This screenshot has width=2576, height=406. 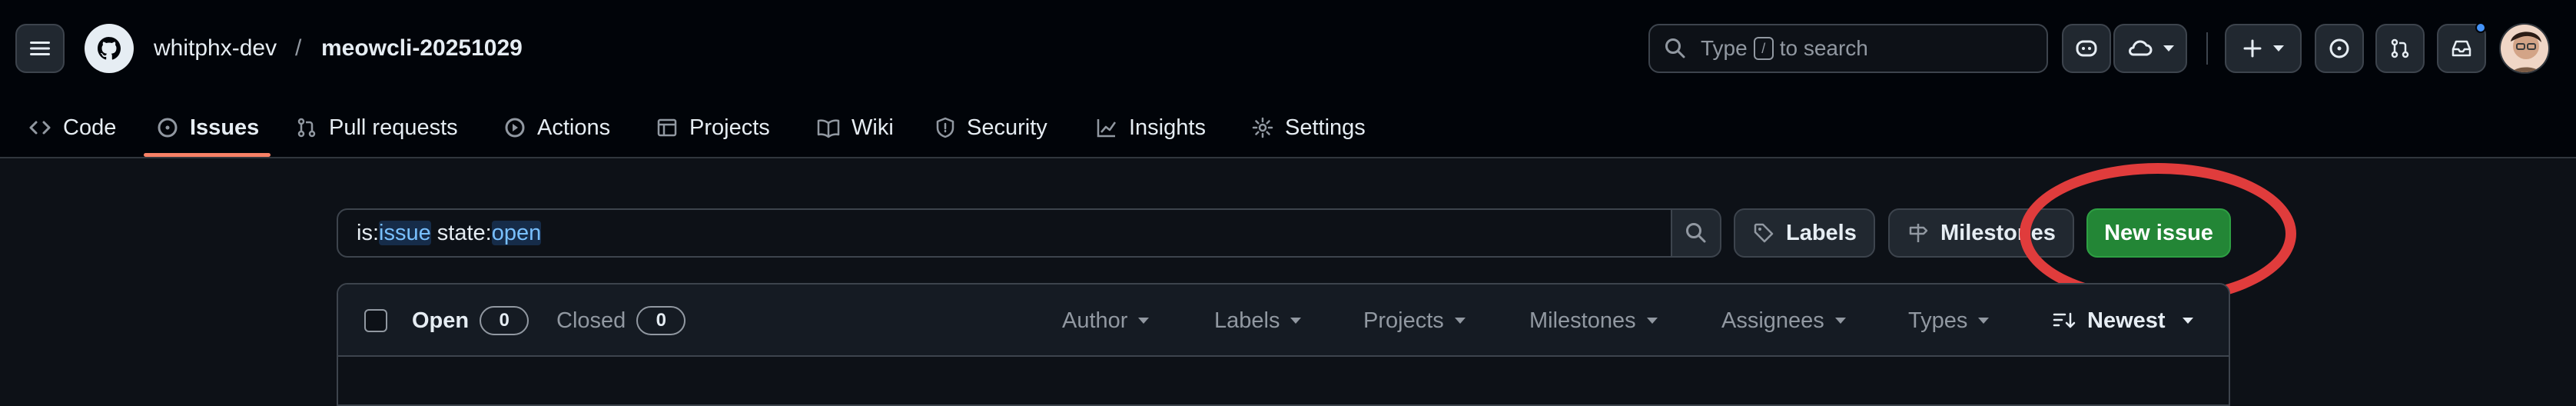 I want to click on plus-icon, so click(x=2252, y=48).